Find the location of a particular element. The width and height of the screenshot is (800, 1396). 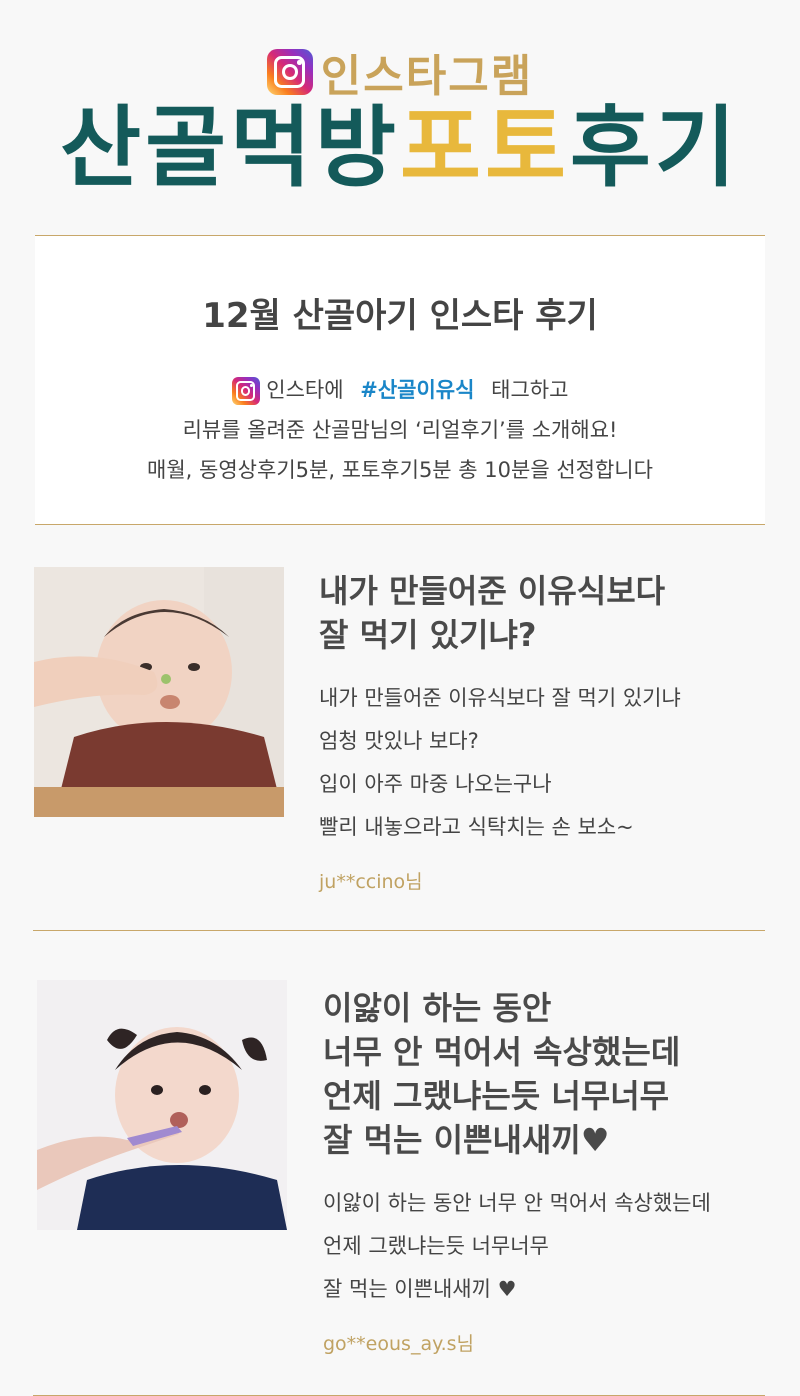

review-title-line: 언제 그랬냐는듯 너무너무 is located at coordinates (496, 1096).